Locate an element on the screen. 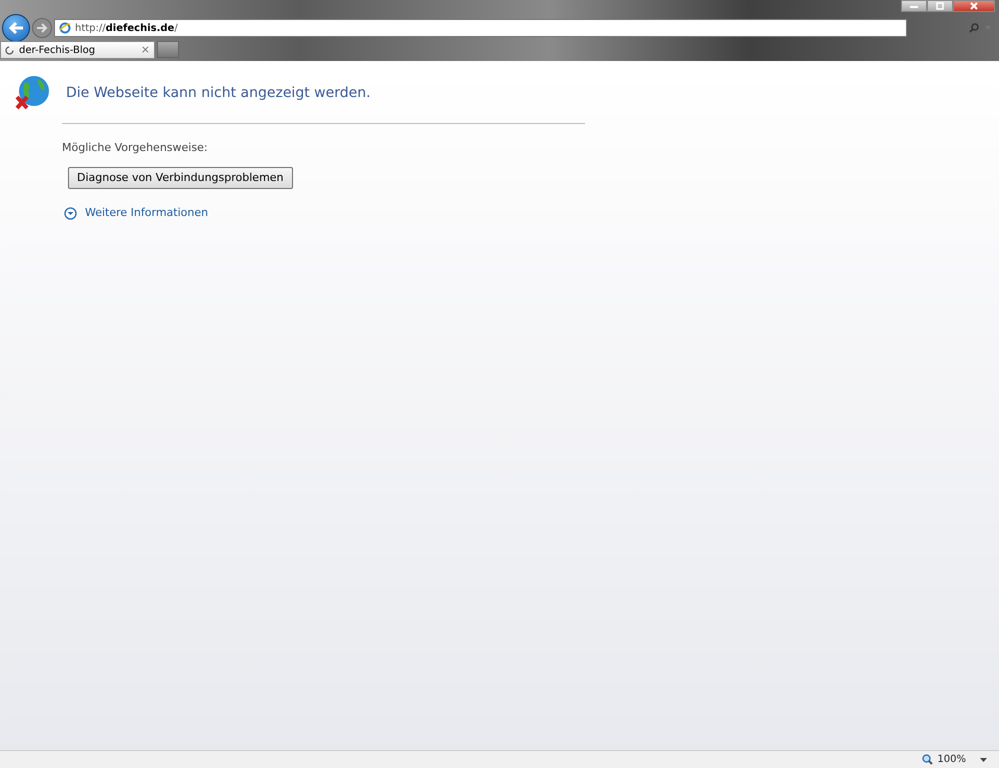 This screenshot has height=768, width=999. zoom-icon is located at coordinates (928, 759).